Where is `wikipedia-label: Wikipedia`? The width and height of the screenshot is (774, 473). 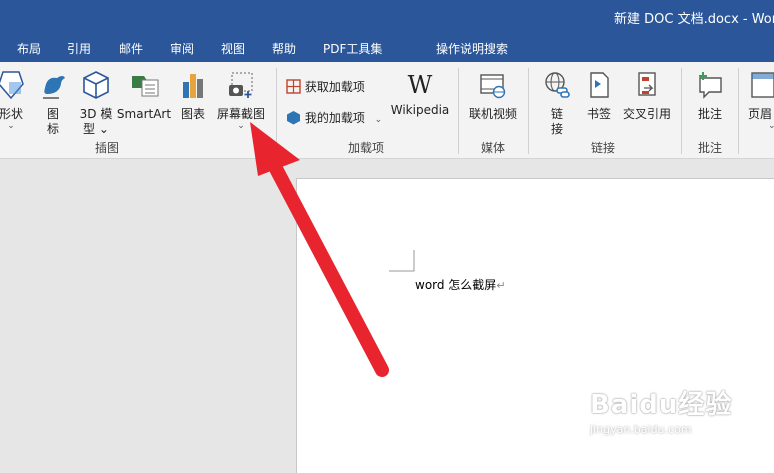 wikipedia-label: Wikipedia is located at coordinates (420, 110).